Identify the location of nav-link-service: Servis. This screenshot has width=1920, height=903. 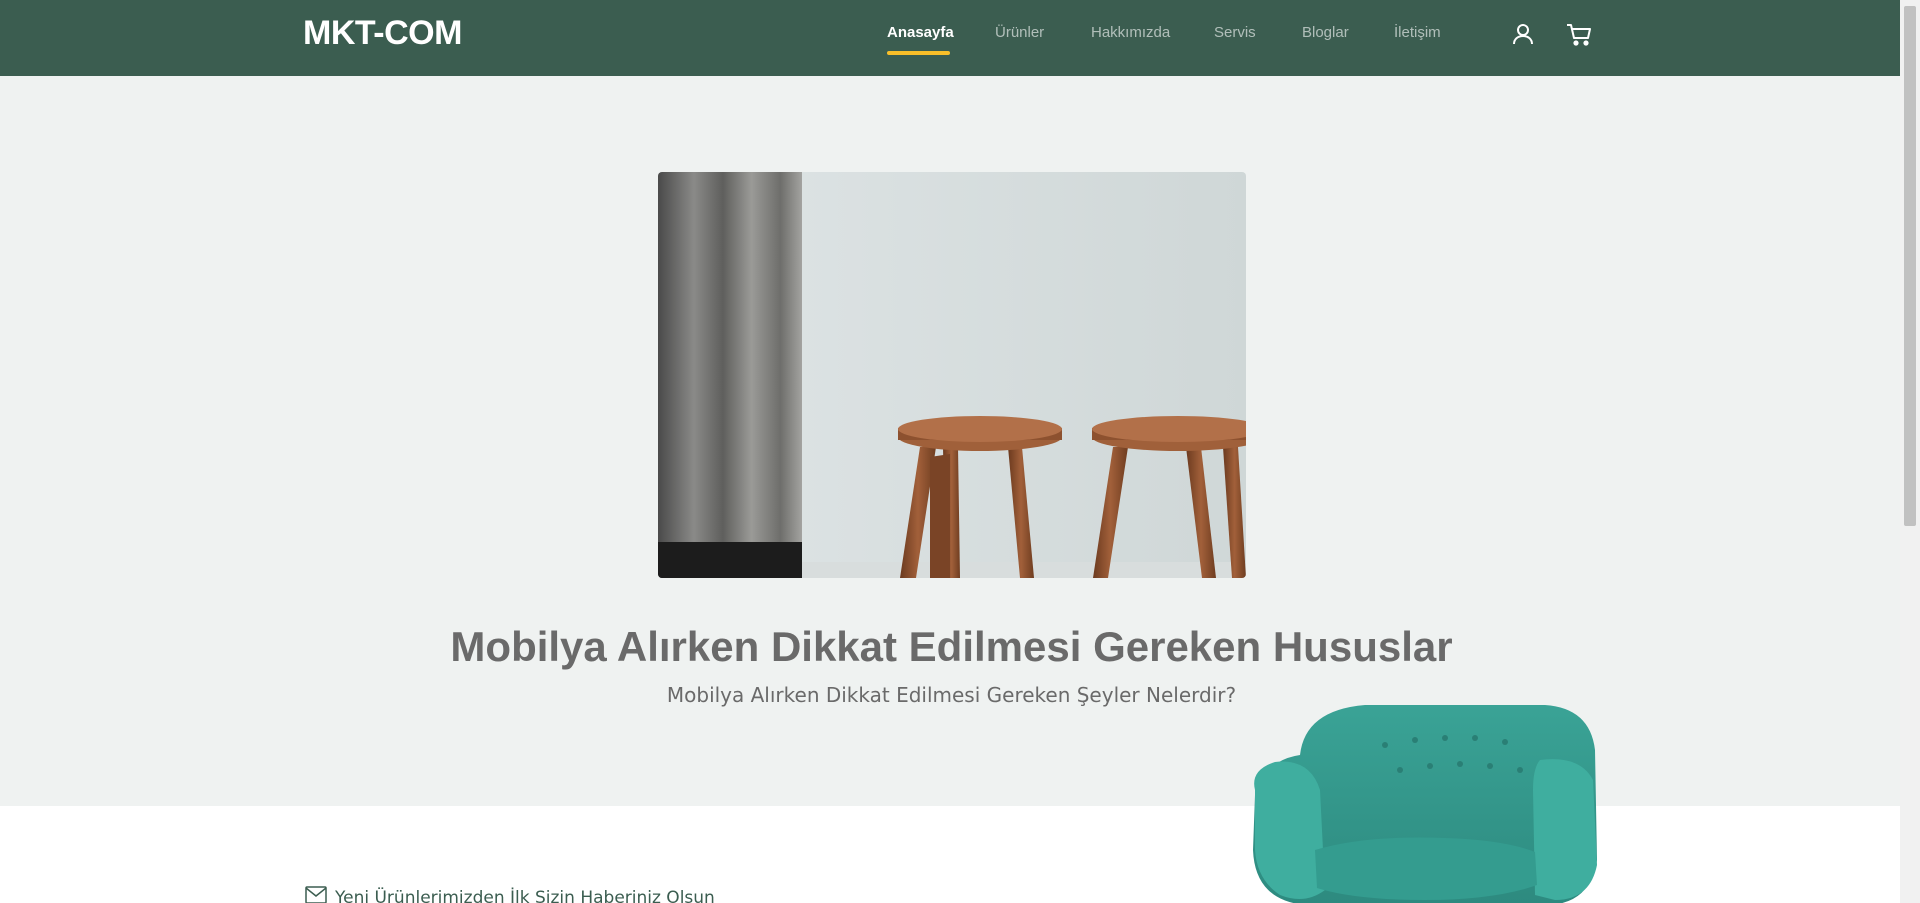
(1235, 32).